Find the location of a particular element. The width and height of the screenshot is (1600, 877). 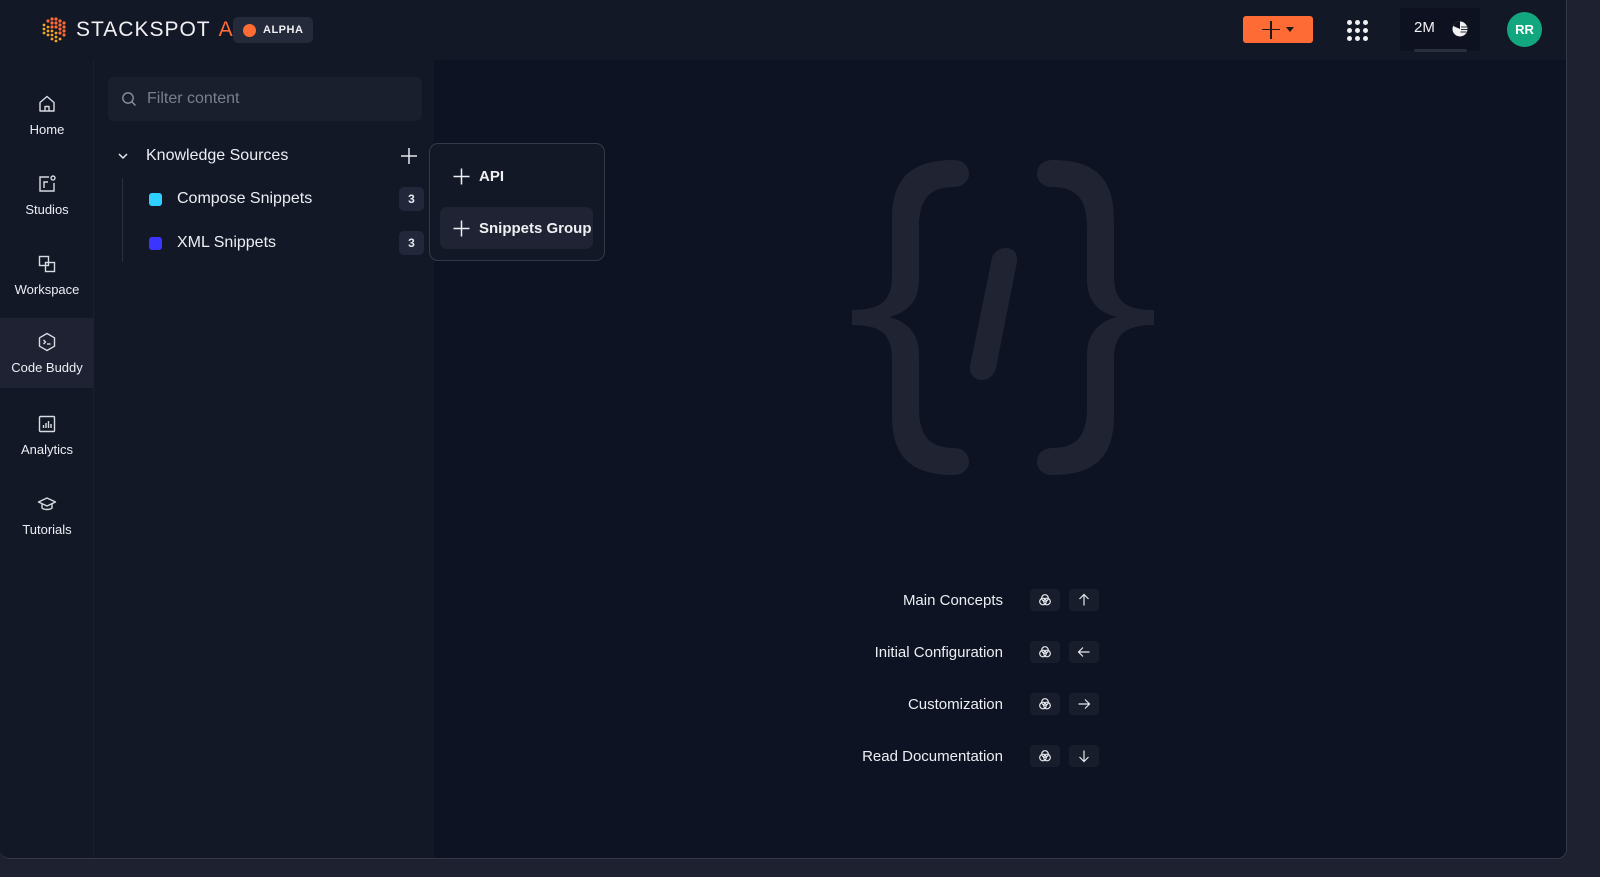

shortcut-label: Read Documentation is located at coordinates (932, 756).